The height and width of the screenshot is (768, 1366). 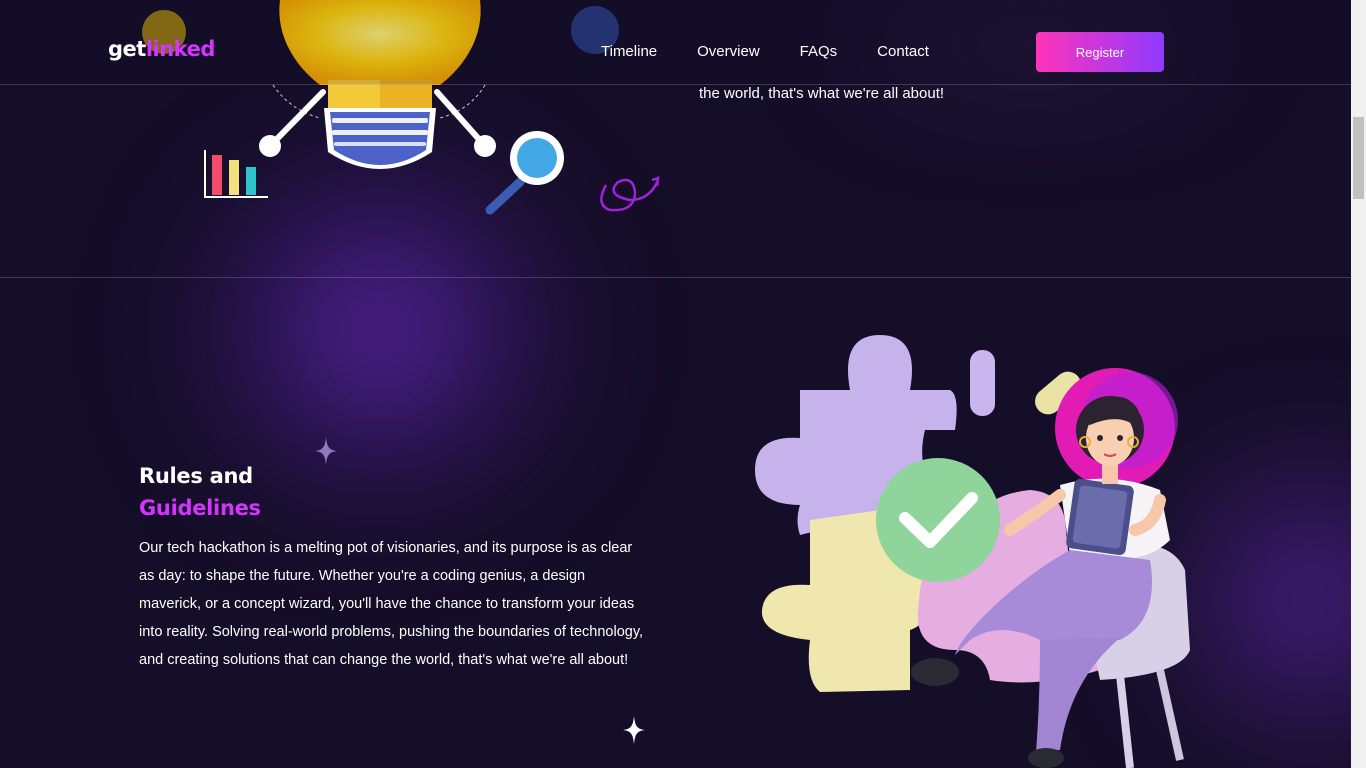 What do you see at coordinates (196, 476) in the screenshot?
I see `rules-heading-line1: Rules and` at bounding box center [196, 476].